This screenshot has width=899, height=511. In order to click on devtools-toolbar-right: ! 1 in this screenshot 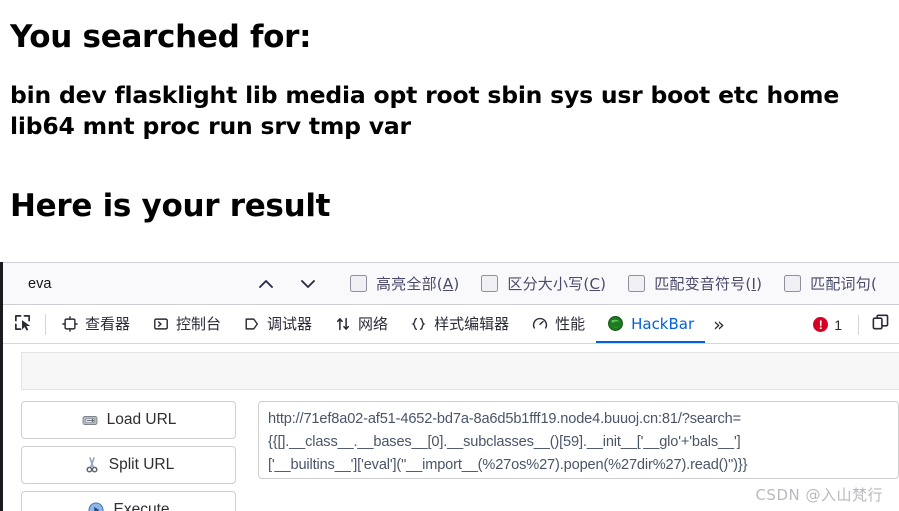, I will do `click(851, 324)`.